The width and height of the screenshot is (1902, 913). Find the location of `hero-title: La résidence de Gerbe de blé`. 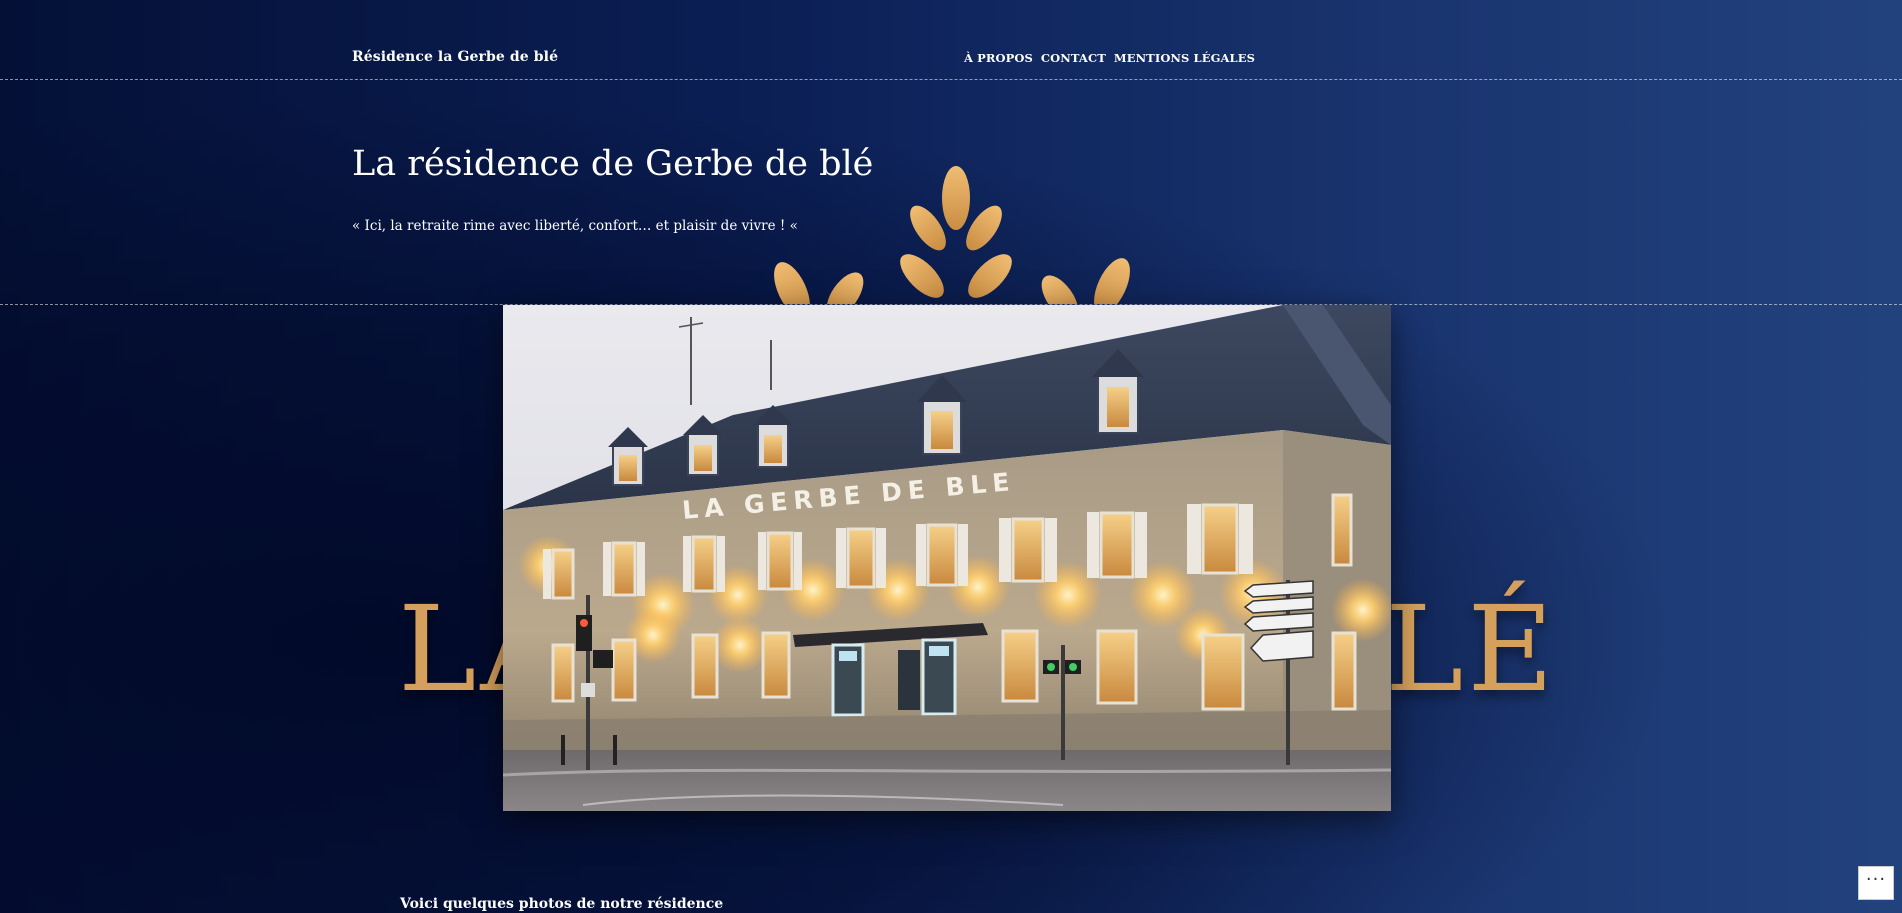

hero-title: La résidence de Gerbe de blé is located at coordinates (613, 164).